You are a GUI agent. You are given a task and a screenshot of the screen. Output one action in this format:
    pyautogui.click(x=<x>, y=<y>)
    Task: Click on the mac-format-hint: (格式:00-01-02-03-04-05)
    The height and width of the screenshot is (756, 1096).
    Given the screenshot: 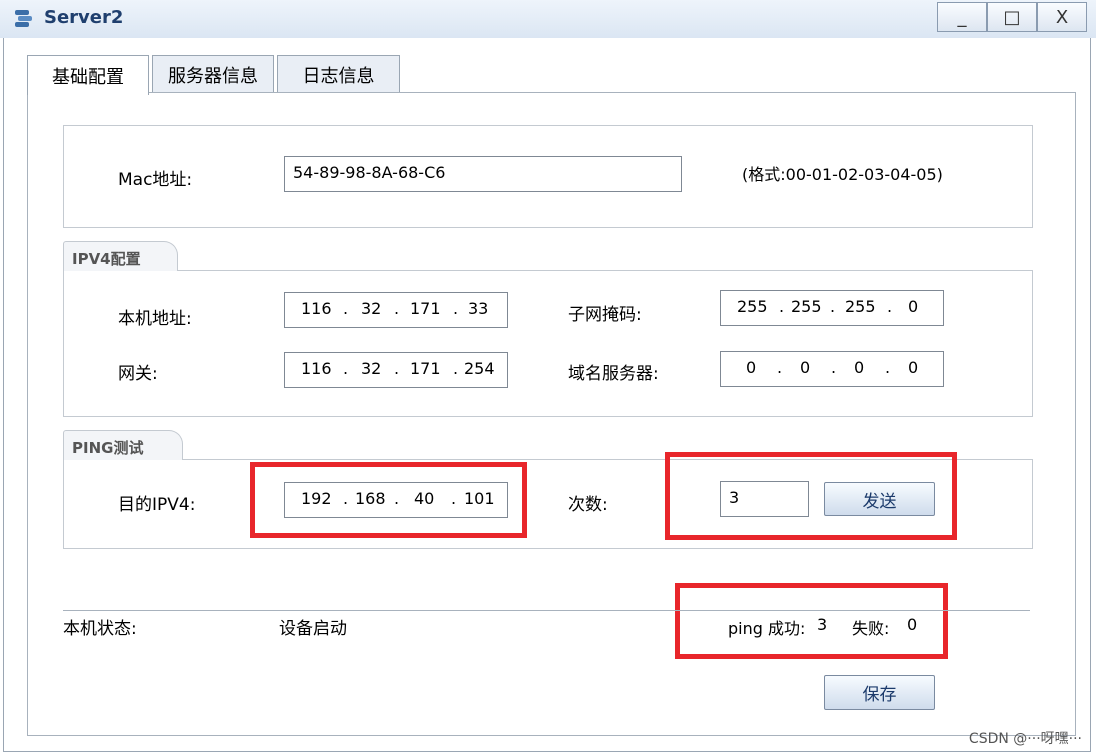 What is the action you would take?
    pyautogui.click(x=842, y=174)
    